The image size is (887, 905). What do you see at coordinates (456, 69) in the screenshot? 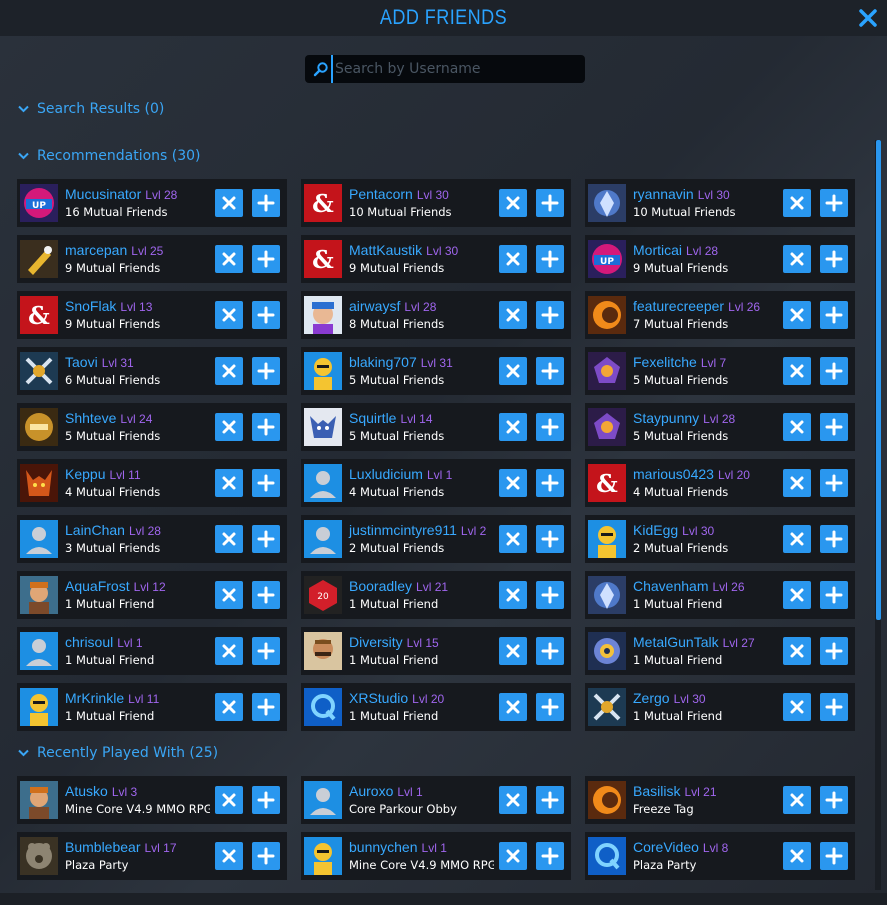
I see `search-input` at bounding box center [456, 69].